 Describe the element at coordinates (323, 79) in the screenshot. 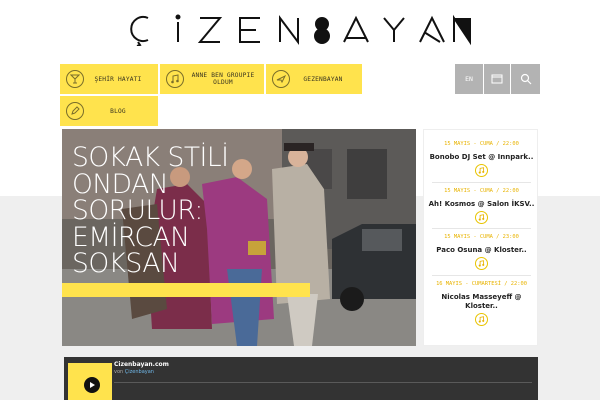

I see `nav-item-label: GEZENBAYAN` at that location.